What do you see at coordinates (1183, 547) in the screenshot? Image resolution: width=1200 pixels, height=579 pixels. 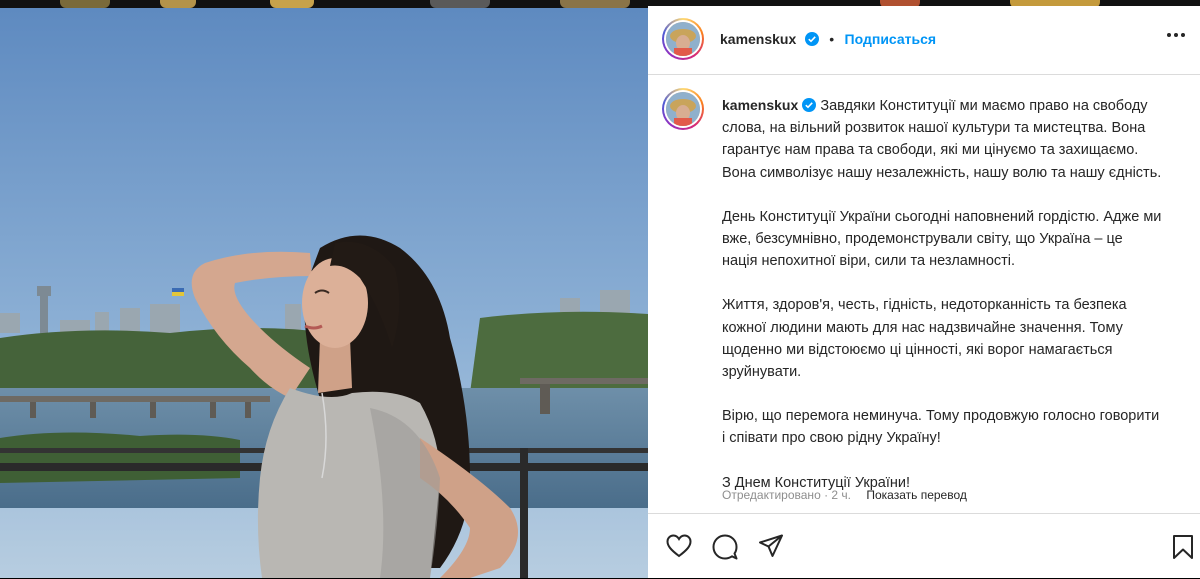 I see `bookmark-icon` at bounding box center [1183, 547].